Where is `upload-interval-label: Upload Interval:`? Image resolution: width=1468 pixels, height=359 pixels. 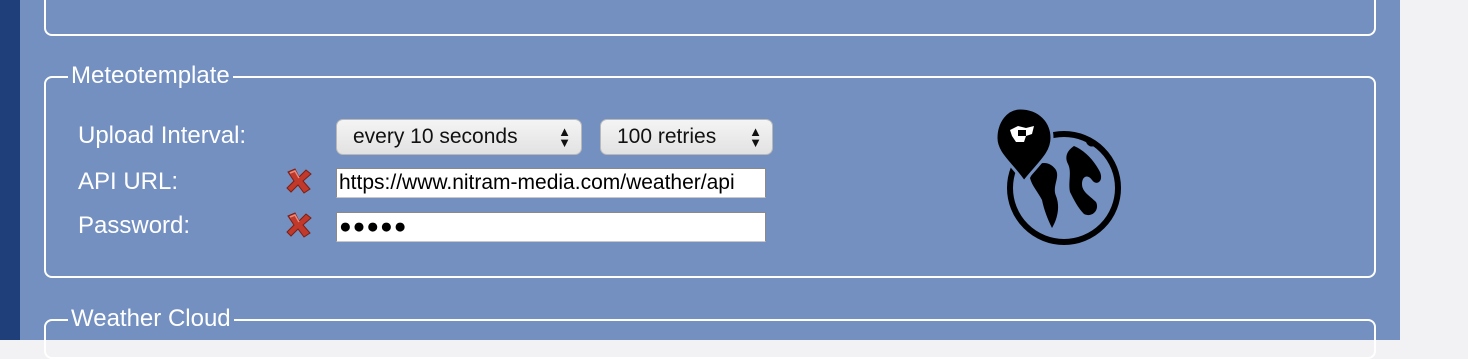 upload-interval-label: Upload Interval: is located at coordinates (162, 135).